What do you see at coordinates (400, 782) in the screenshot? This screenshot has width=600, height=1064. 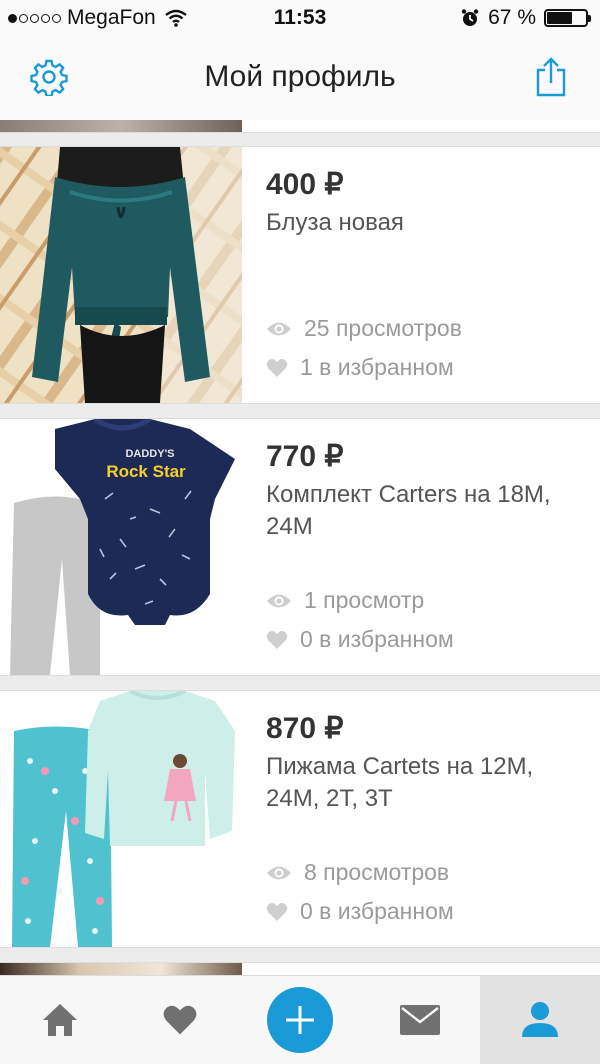 I see `listing-title: Пижама Cartets на 12М, 24М, 2Т, 3Т` at bounding box center [400, 782].